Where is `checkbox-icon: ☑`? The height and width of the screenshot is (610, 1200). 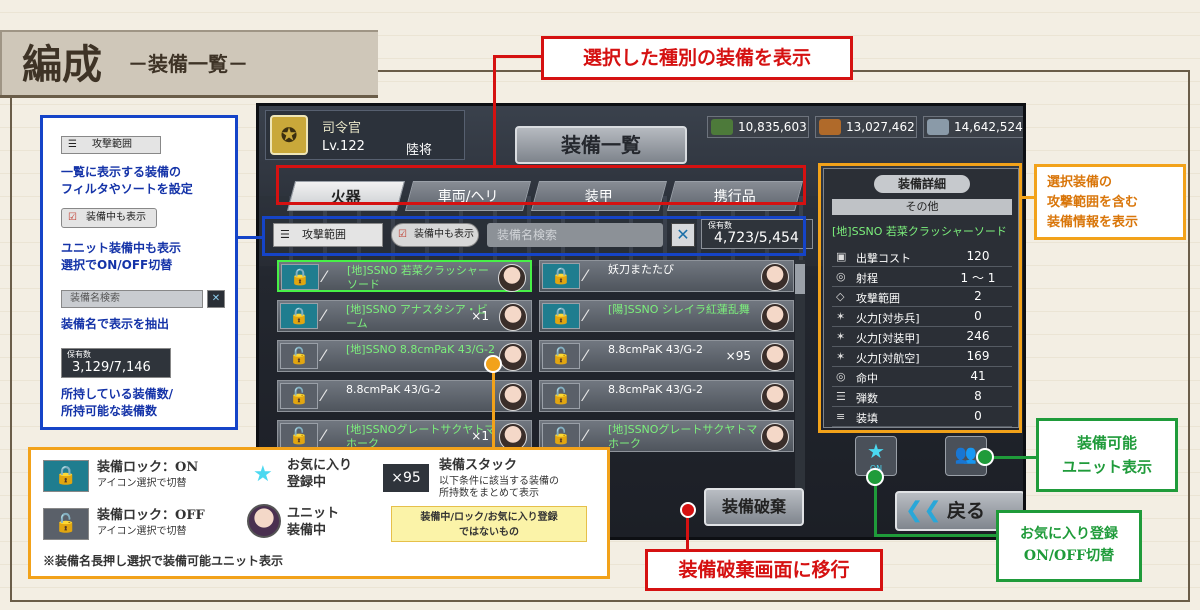
checkbox-icon: ☑ is located at coordinates (72, 217).